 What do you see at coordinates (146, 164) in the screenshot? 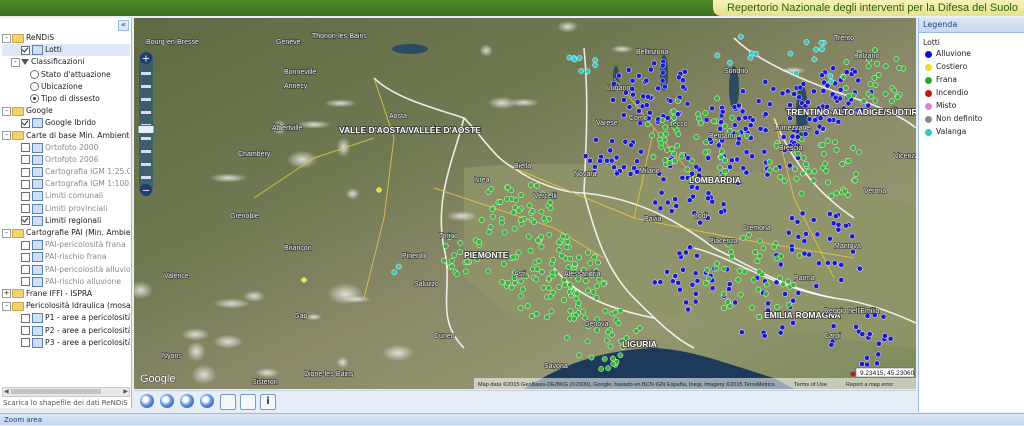
I see `zoom-level-tick` at bounding box center [146, 164].